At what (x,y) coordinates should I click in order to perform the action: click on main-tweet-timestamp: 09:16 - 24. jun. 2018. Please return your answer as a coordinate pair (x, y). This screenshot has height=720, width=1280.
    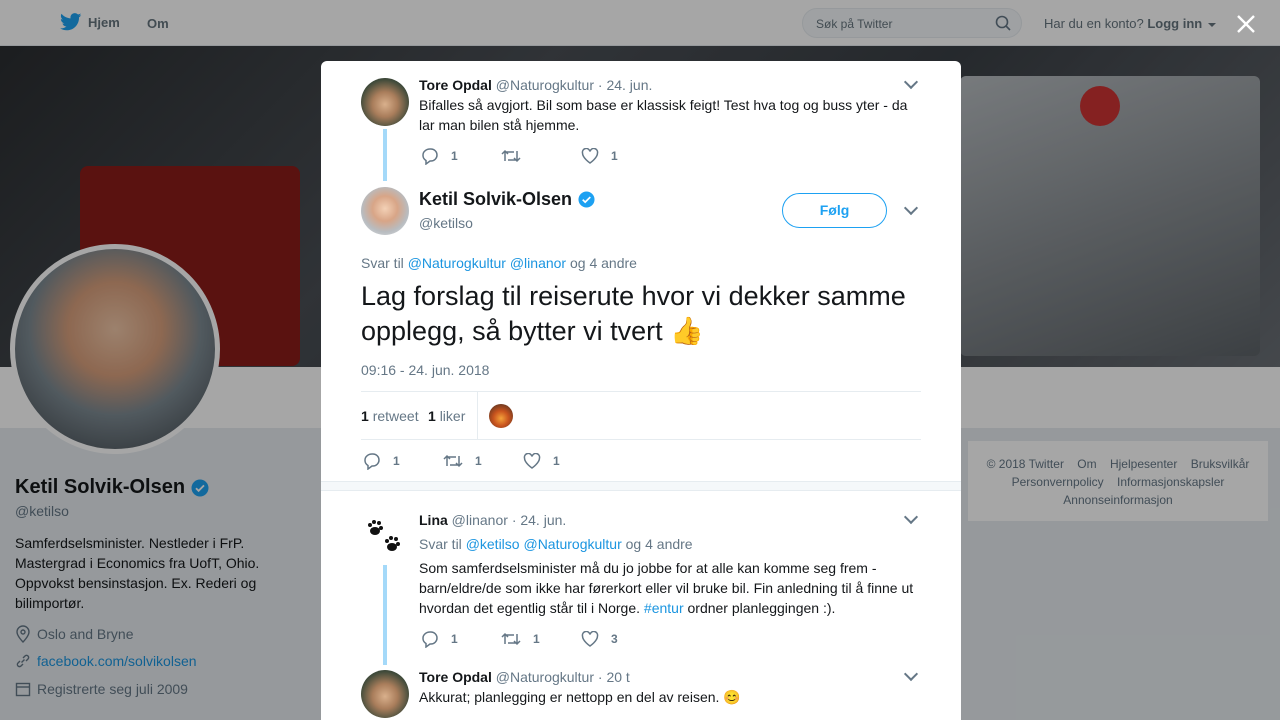
    Looking at the image, I should click on (425, 370).